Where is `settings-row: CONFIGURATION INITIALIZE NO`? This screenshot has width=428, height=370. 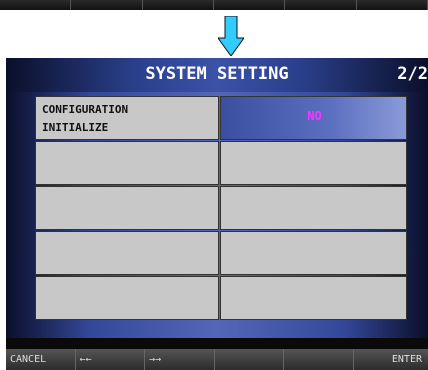 settings-row: CONFIGURATION INITIALIZE NO is located at coordinates (221, 118).